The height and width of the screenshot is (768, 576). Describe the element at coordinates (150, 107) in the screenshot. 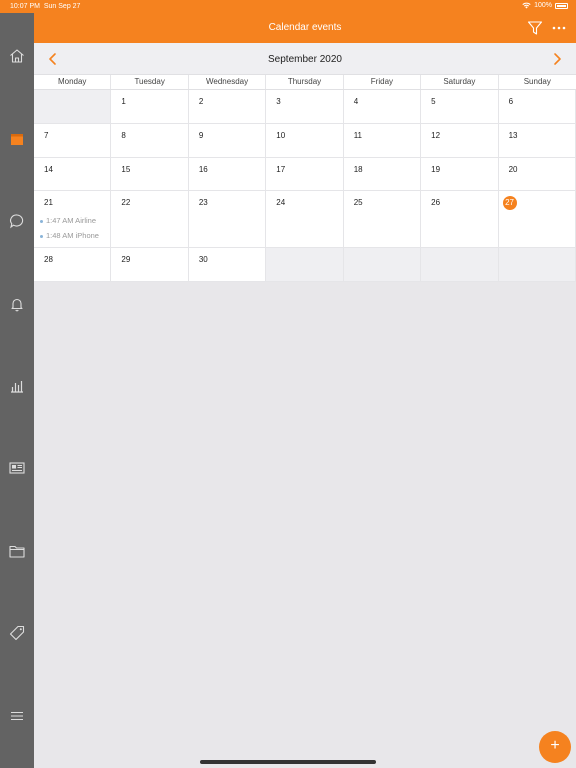

I see `day-cell: 1` at that location.